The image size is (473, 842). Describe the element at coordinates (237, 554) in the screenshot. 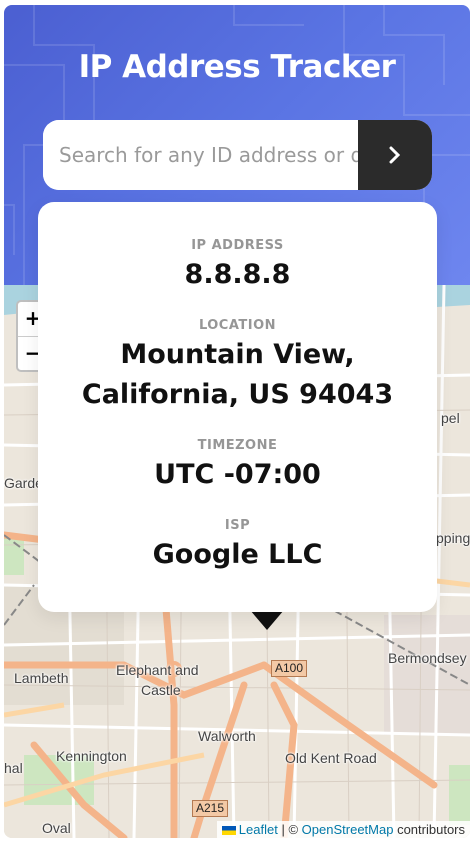

I see `isp-value: Google LLC` at that location.